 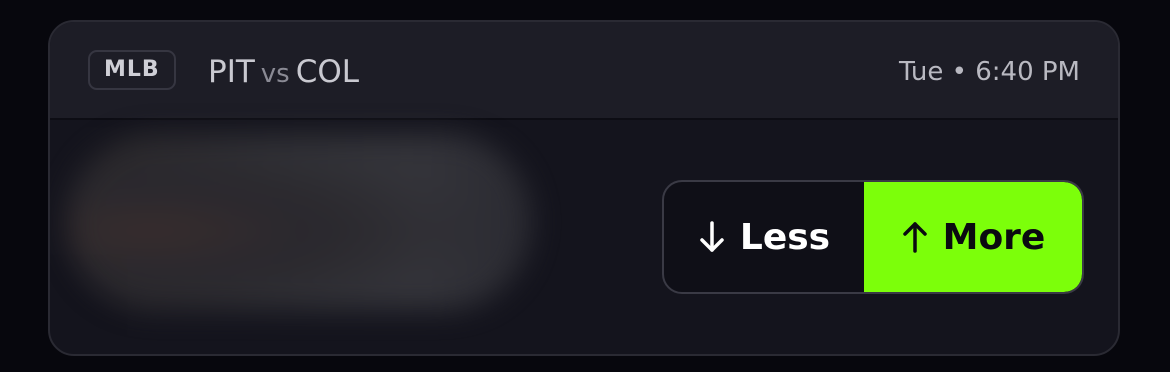 I want to click on vs-label: vs, so click(x=275, y=74).